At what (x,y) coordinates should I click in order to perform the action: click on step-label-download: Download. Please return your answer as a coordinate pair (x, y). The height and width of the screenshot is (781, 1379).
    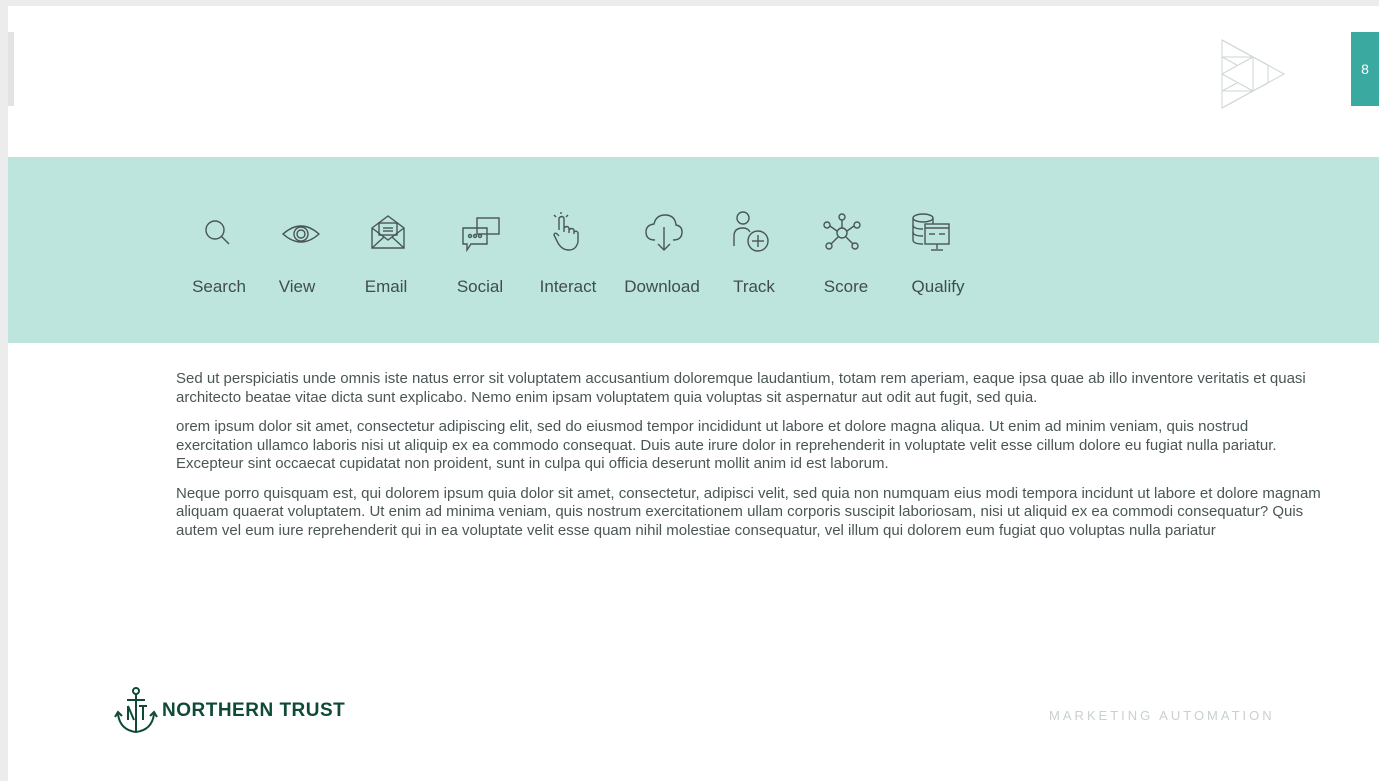
    Looking at the image, I should click on (662, 286).